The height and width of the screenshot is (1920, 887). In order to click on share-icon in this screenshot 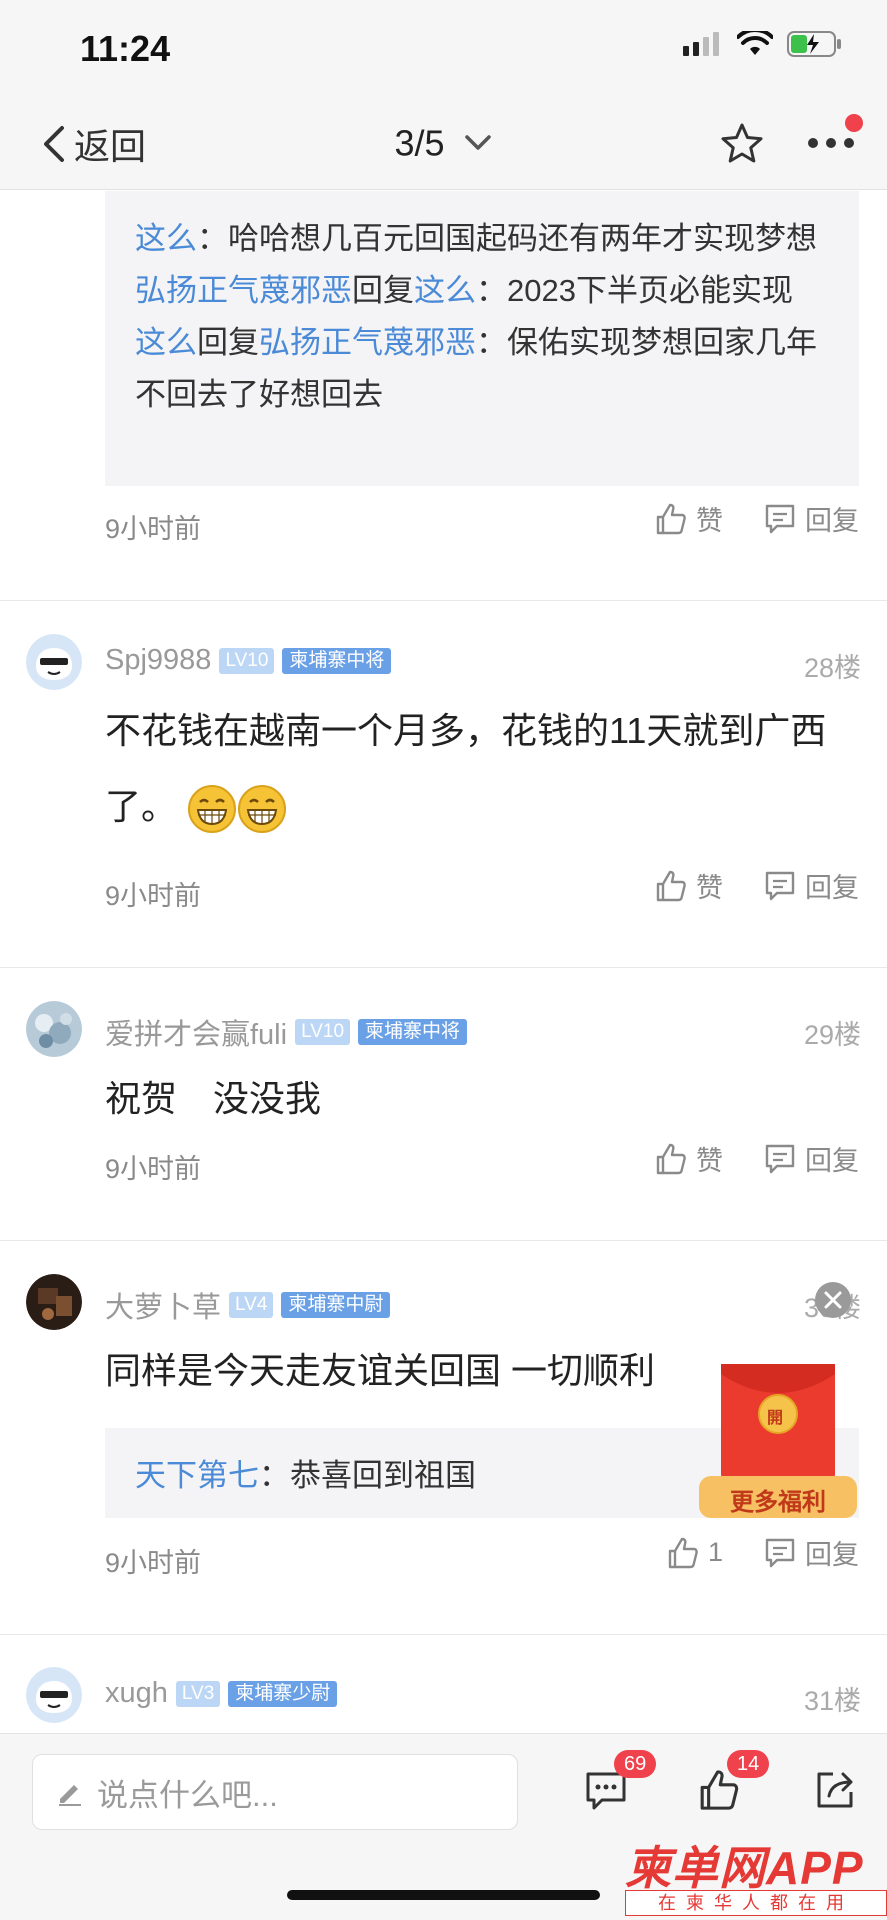, I will do `click(835, 1790)`.